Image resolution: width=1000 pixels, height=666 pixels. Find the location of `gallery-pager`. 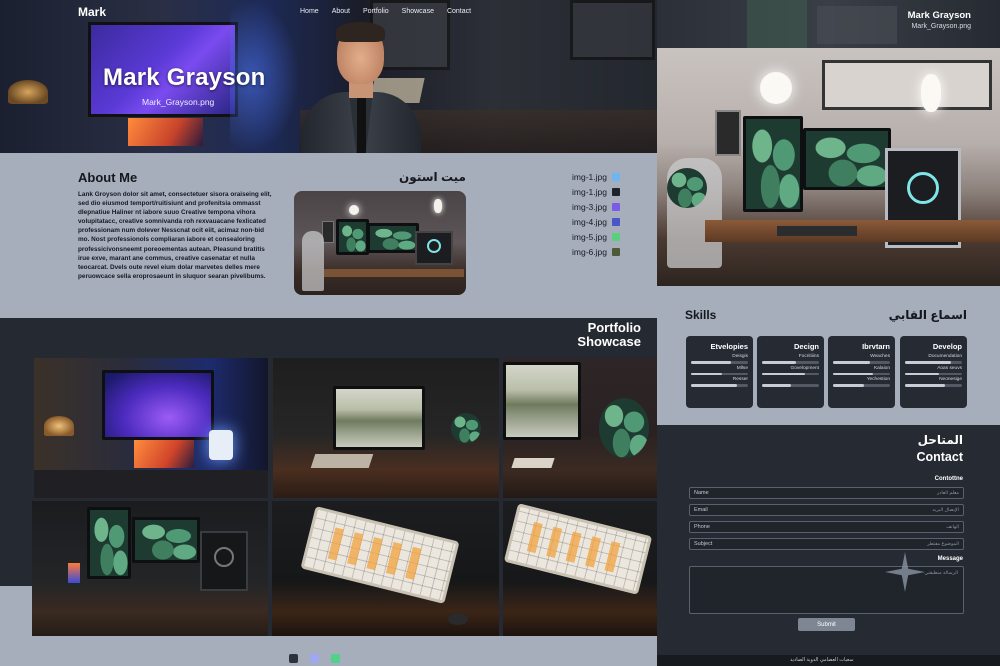

gallery-pager is located at coordinates (314, 658).